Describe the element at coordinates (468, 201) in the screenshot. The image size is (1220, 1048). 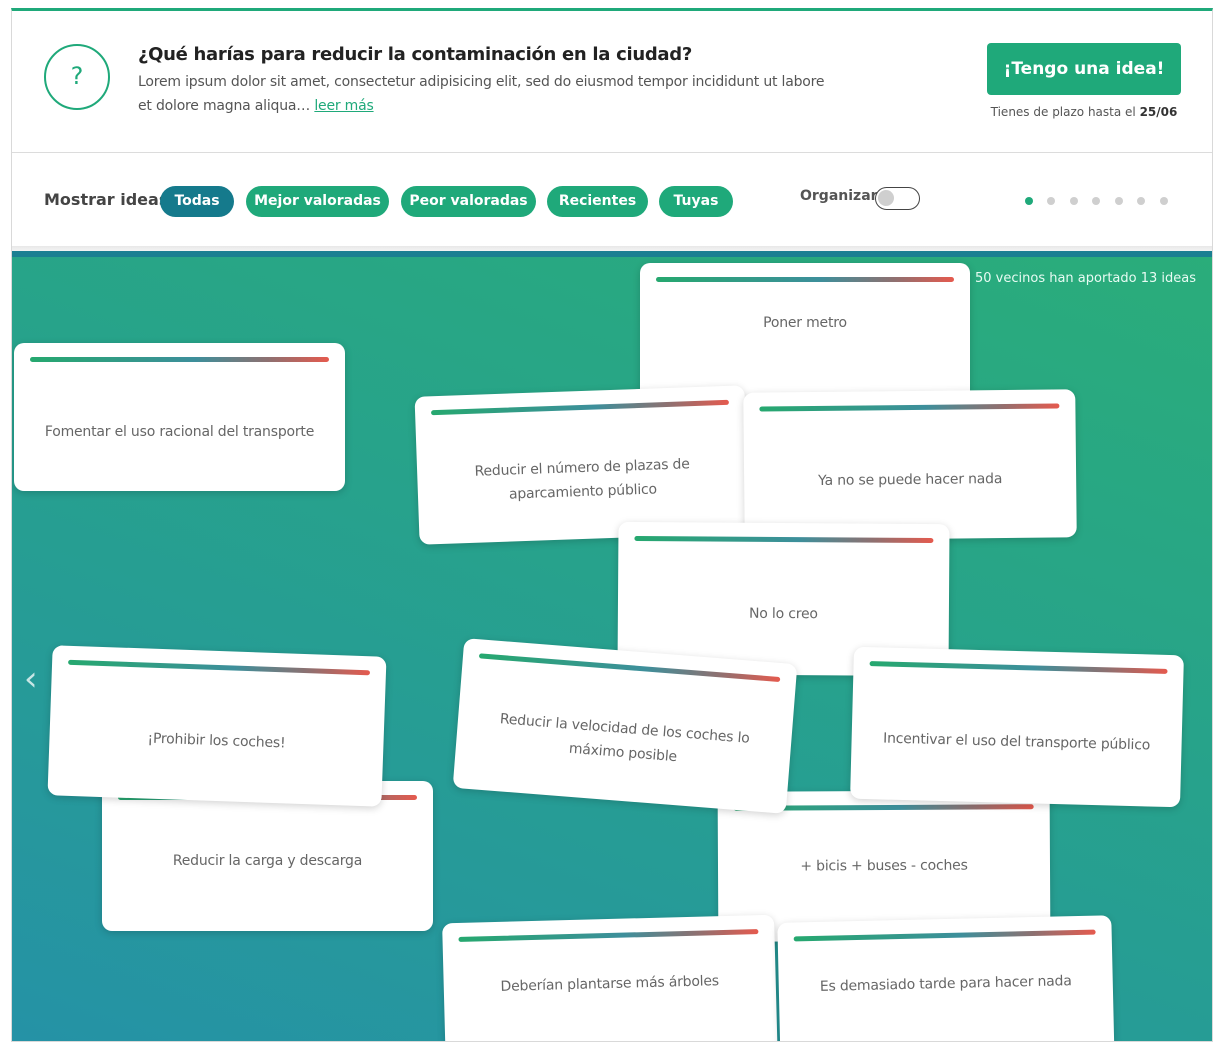
I see `filter-chip-peor-valoradas: Peor valoradas` at that location.